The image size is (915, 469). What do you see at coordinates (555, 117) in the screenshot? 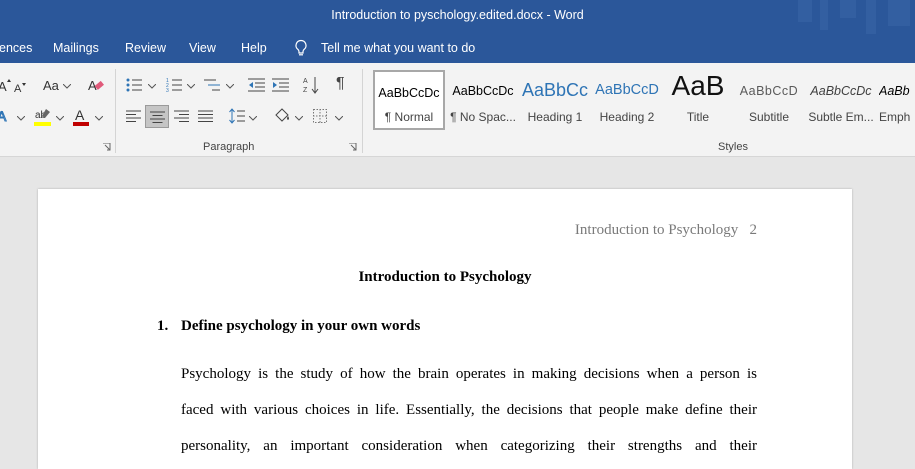
I see `style-name: Heading 1` at bounding box center [555, 117].